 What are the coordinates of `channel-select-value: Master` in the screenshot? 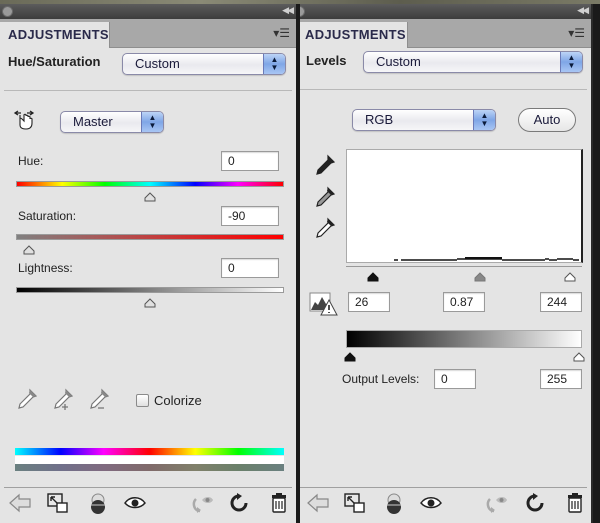 It's located at (93, 121).